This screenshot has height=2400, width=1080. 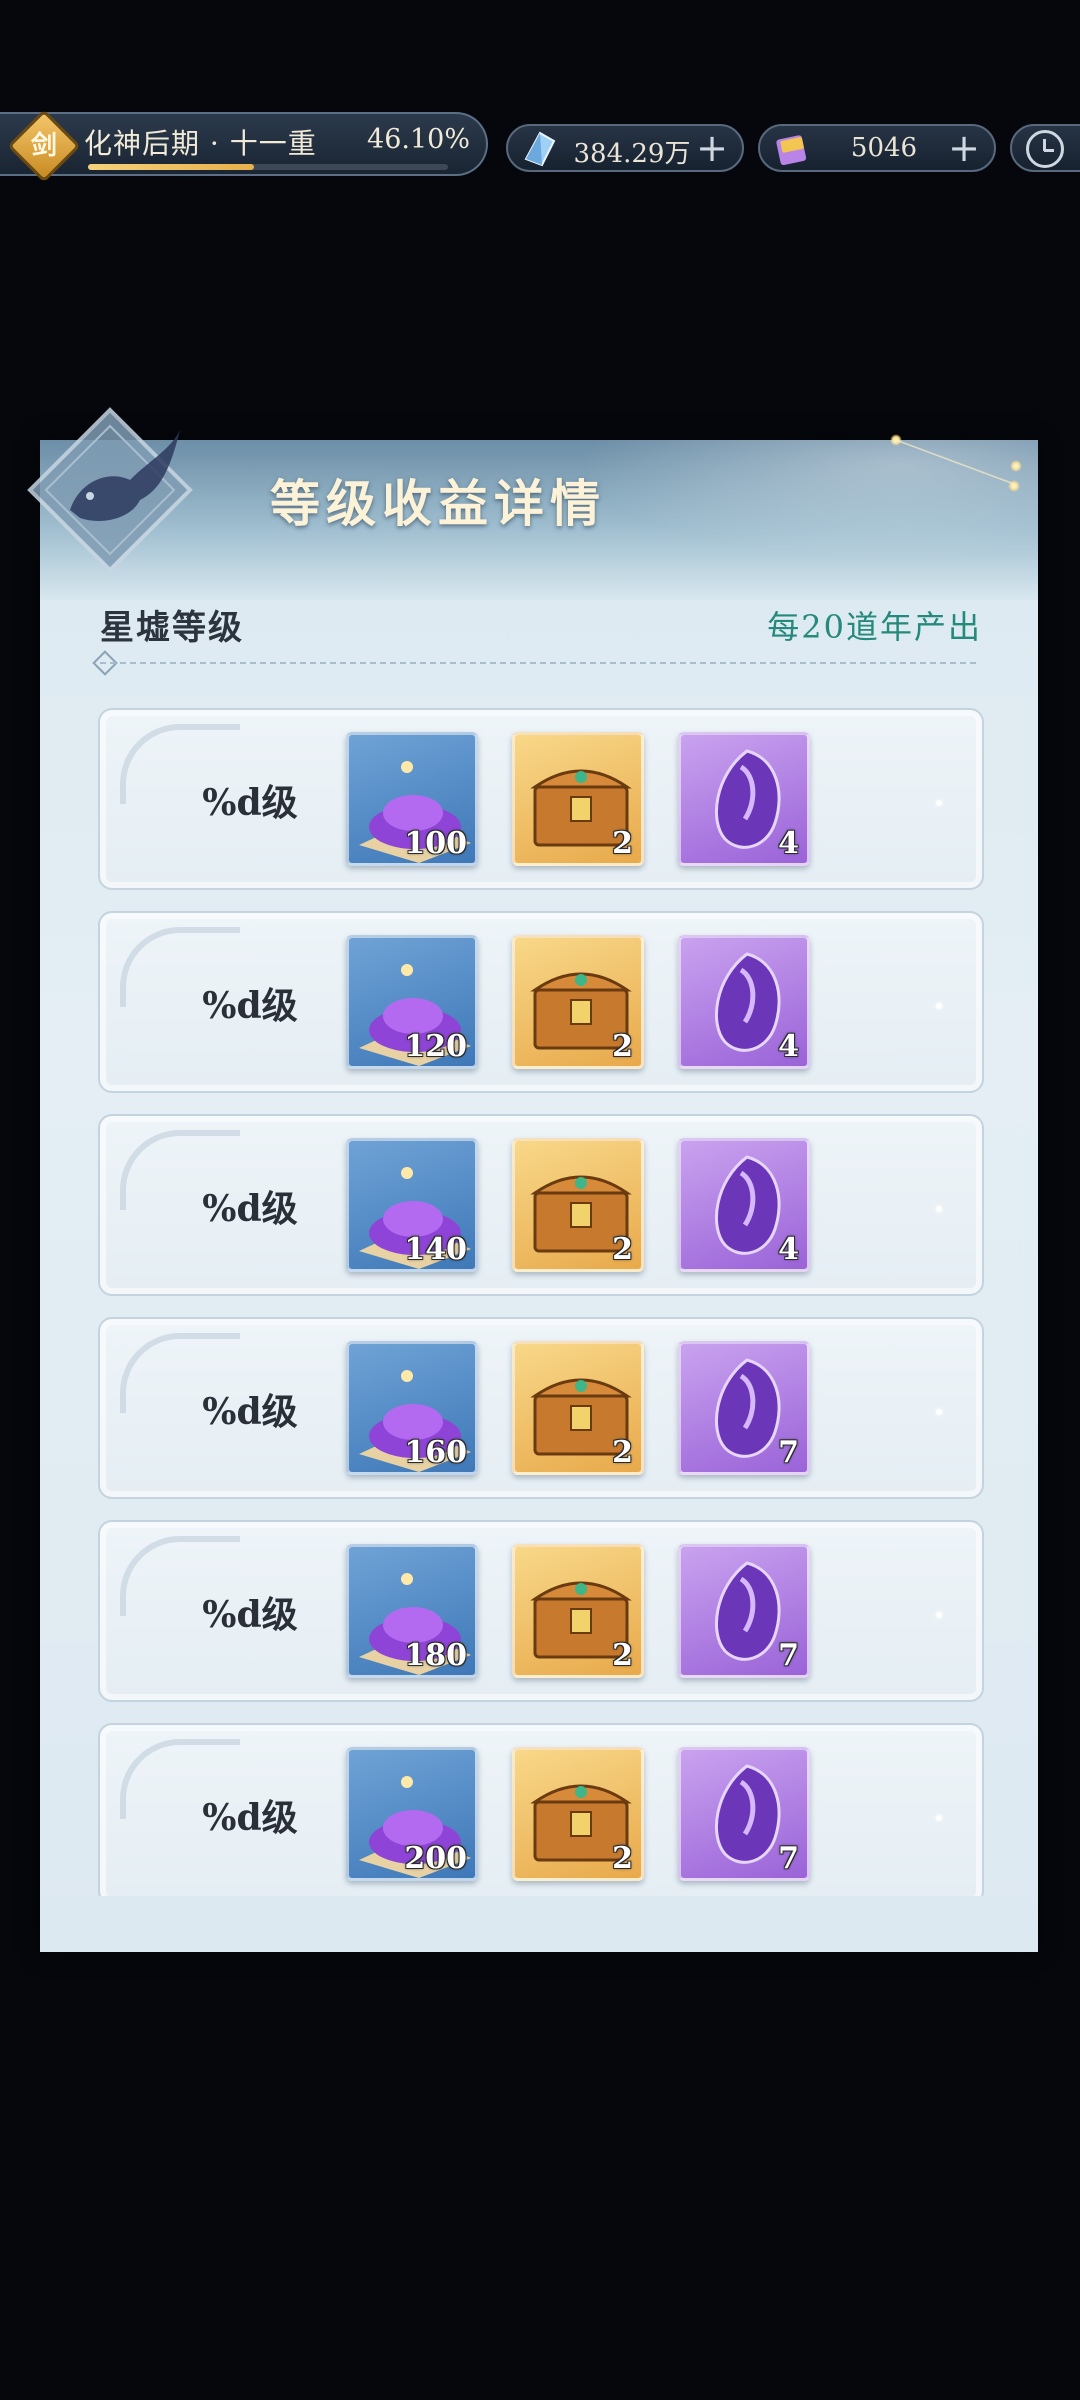 What do you see at coordinates (110, 490) in the screenshot?
I see `fox-emblem-icon` at bounding box center [110, 490].